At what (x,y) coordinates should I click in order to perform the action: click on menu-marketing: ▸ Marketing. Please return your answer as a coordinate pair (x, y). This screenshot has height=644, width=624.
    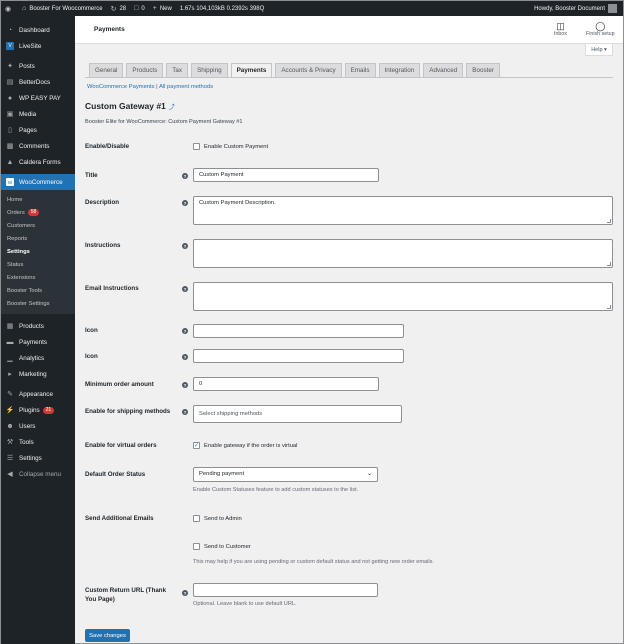
    Looking at the image, I should click on (38, 374).